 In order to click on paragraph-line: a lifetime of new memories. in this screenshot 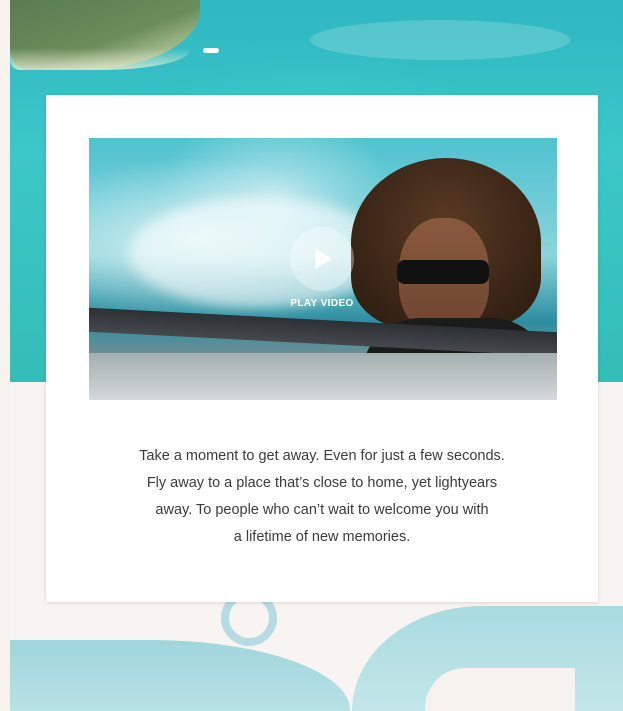, I will do `click(322, 537)`.